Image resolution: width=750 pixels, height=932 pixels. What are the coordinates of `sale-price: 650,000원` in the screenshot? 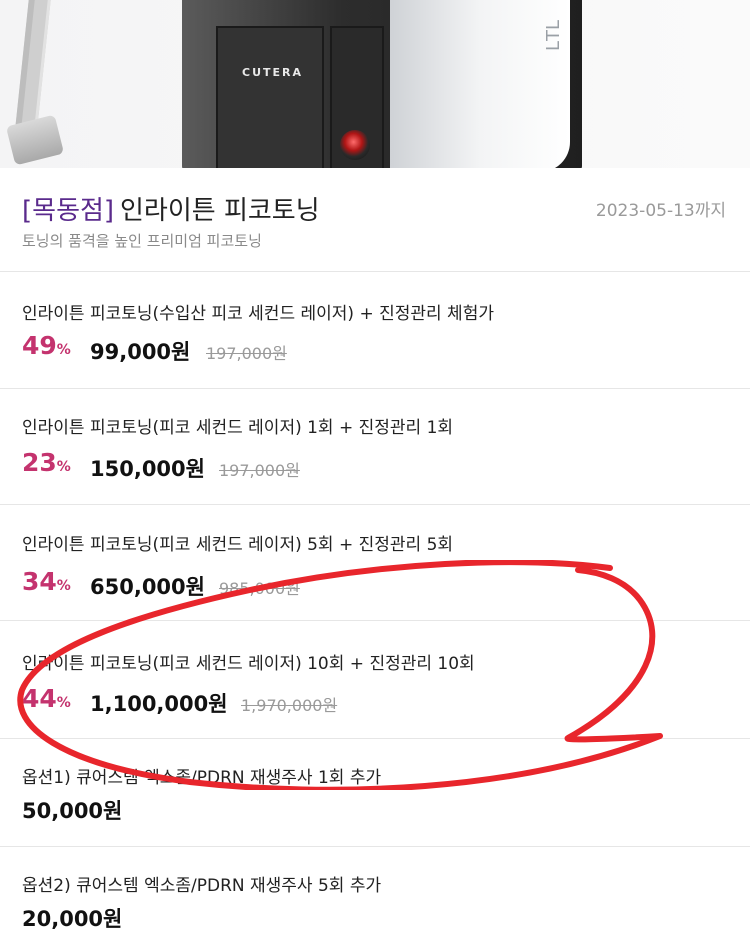 It's located at (147, 587).